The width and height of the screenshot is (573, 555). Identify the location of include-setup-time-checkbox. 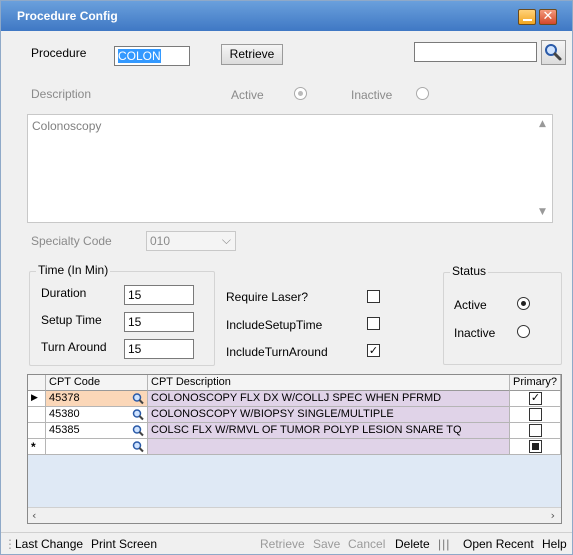
(373, 323).